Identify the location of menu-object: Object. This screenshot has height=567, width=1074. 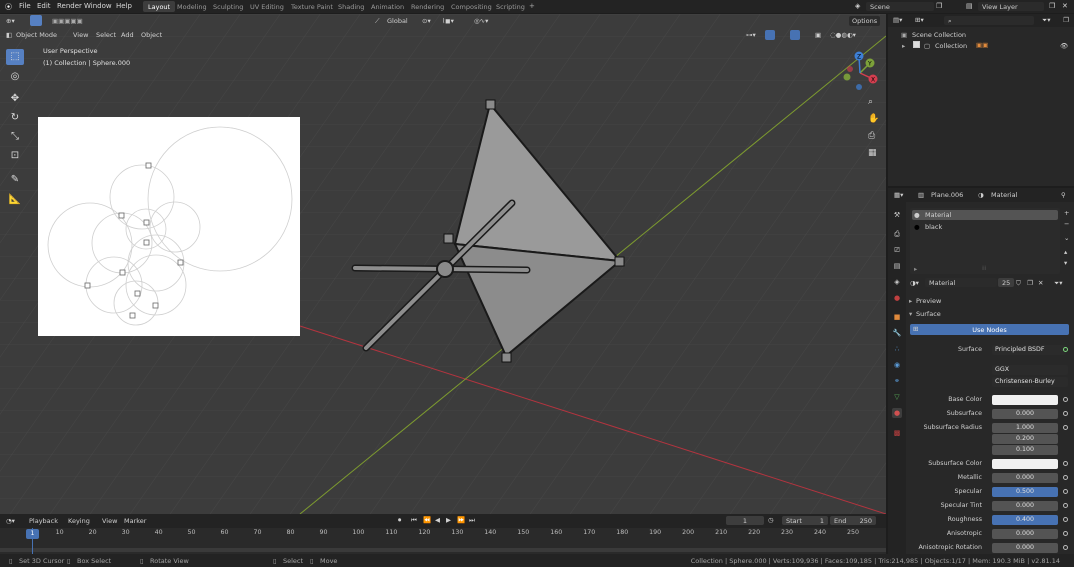
(151, 35).